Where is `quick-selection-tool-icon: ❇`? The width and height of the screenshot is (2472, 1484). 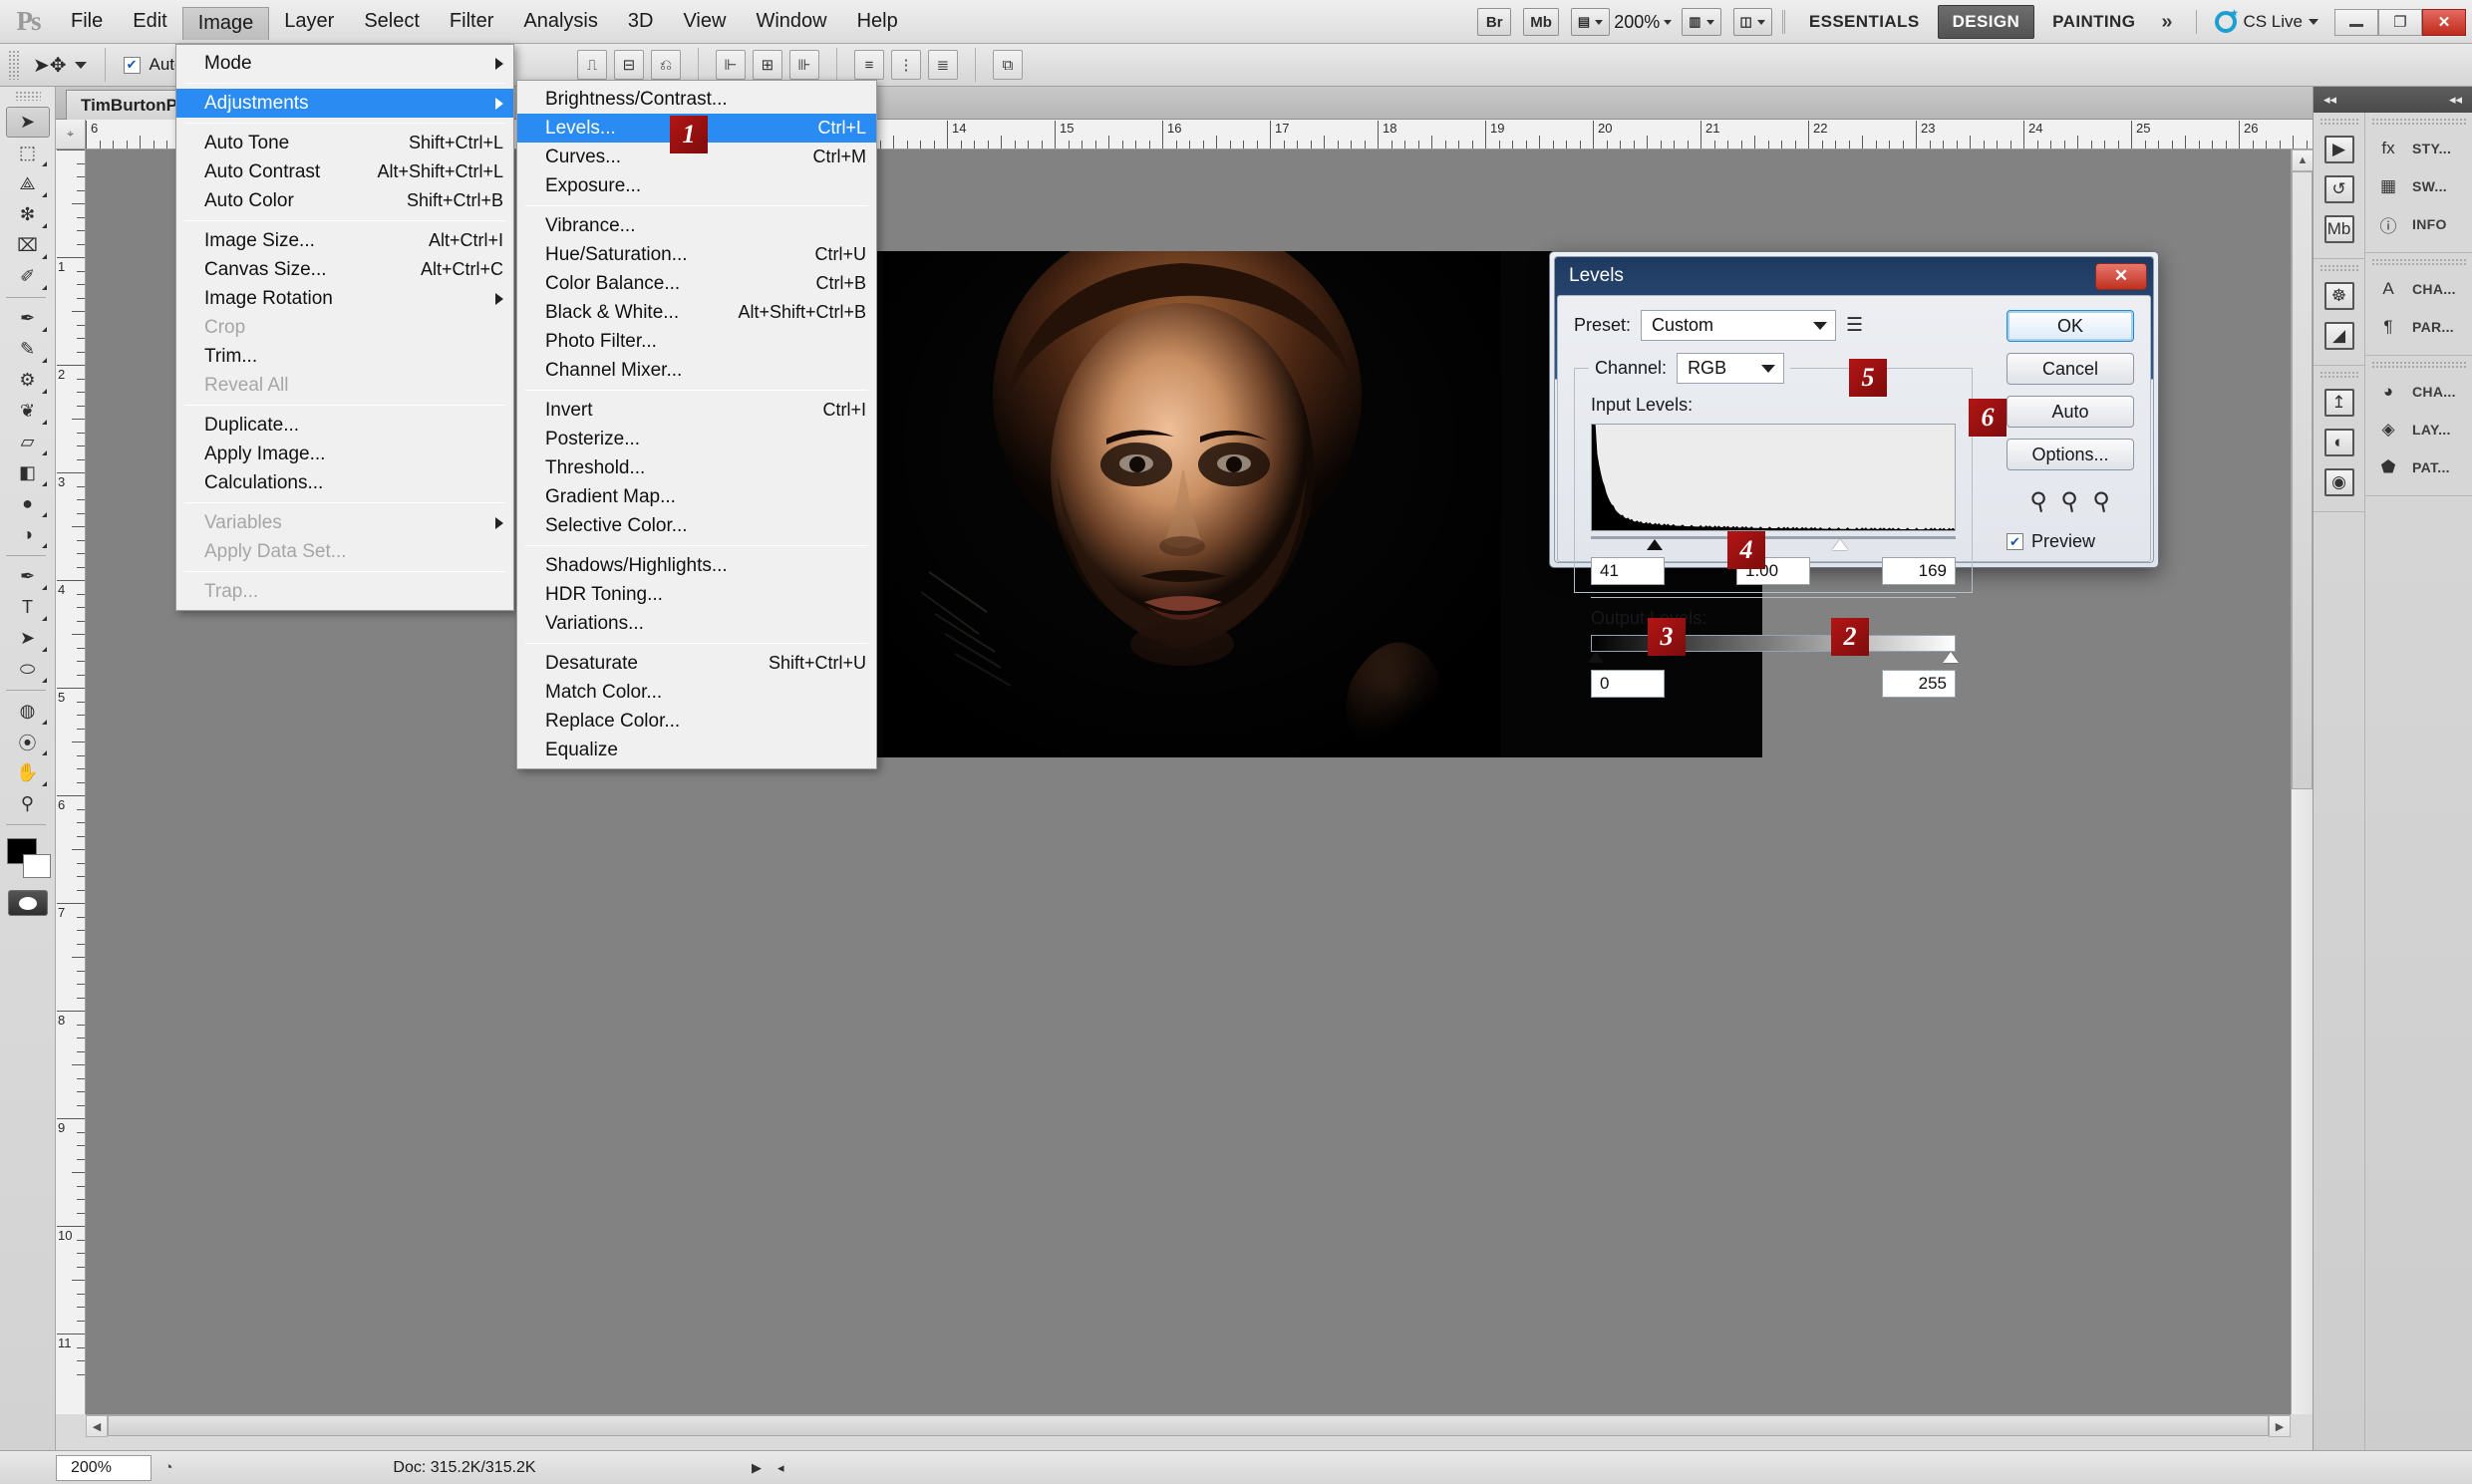
quick-selection-tool-icon: ❇ is located at coordinates (28, 214).